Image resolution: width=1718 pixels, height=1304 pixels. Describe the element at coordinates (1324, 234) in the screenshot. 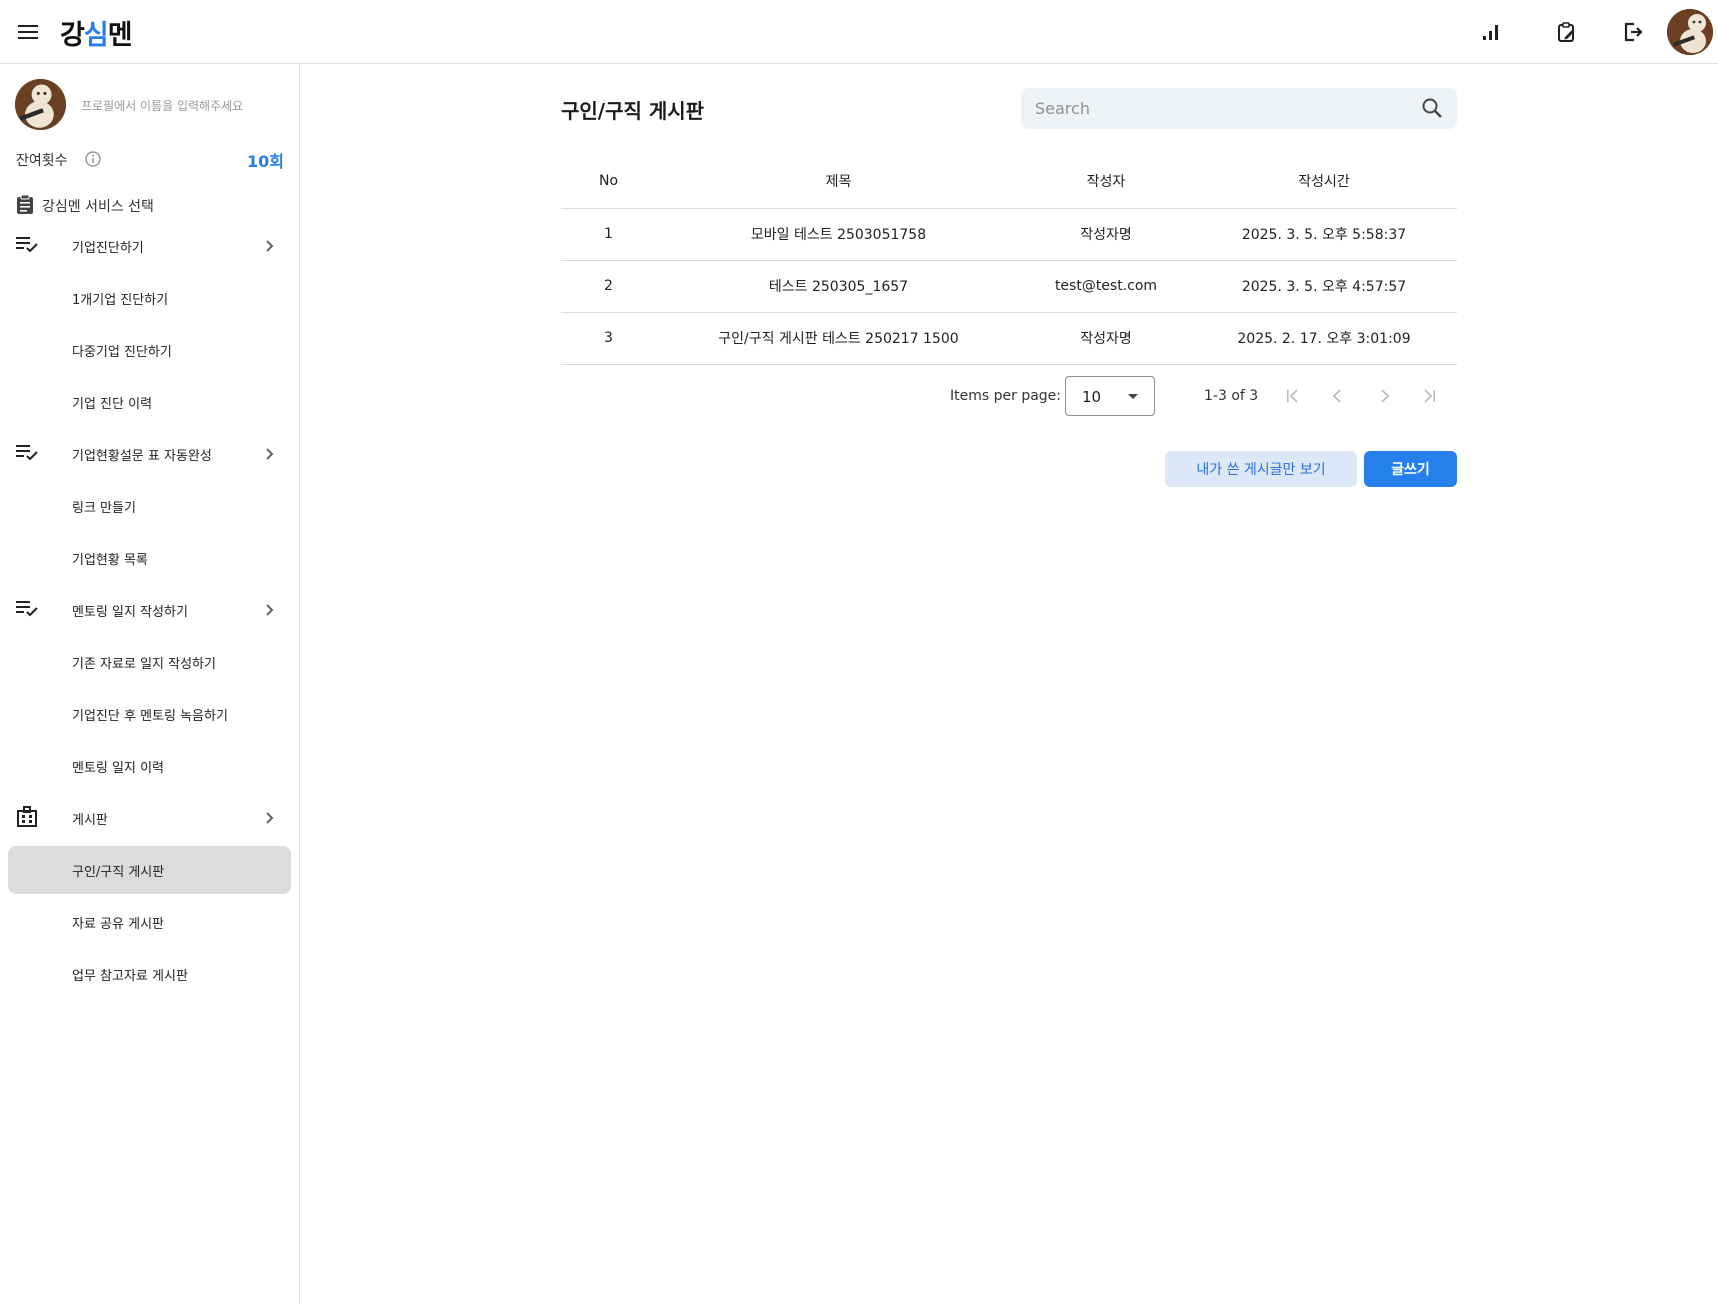

I see `cell-time: 2025. 3. 5. 오후 5:58:37` at that location.